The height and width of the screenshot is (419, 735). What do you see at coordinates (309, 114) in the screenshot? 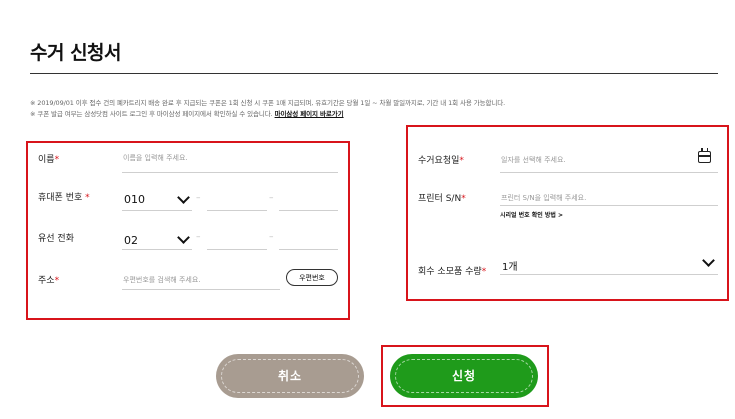
I see `mysamsung-link: 마이삼성 페이지 바로가기` at bounding box center [309, 114].